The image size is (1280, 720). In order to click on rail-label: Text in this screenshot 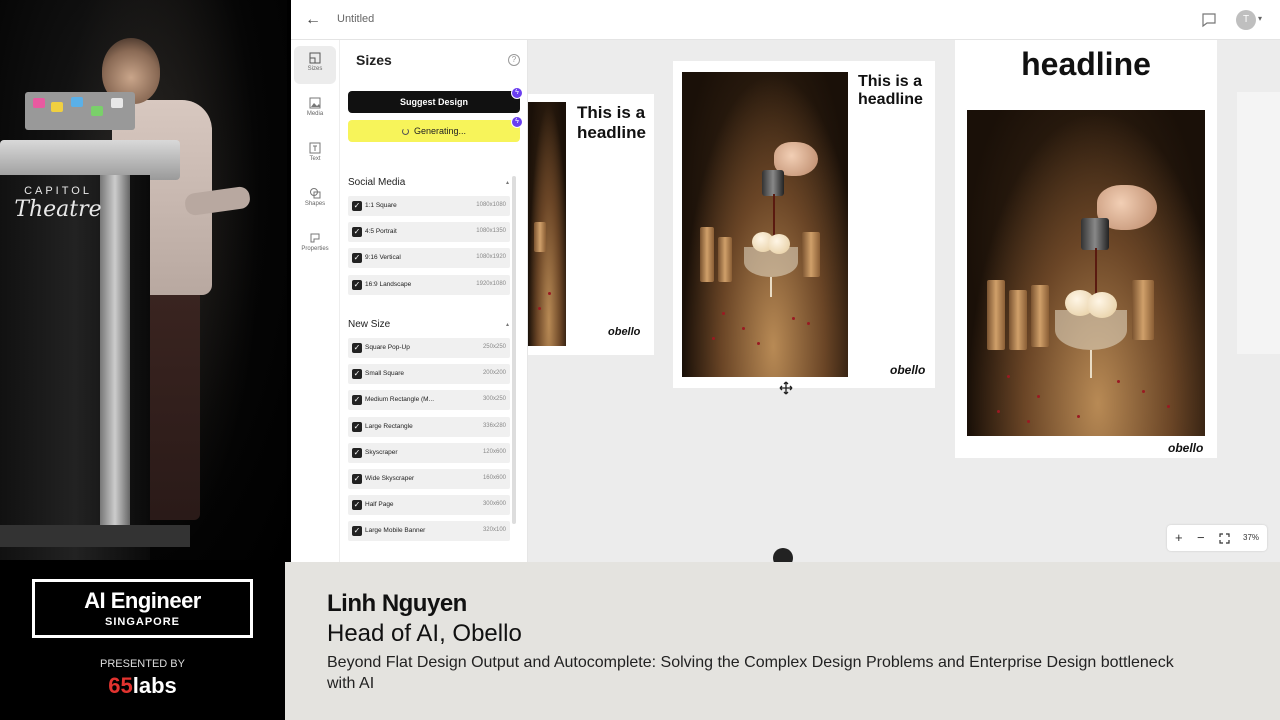, I will do `click(315, 159)`.